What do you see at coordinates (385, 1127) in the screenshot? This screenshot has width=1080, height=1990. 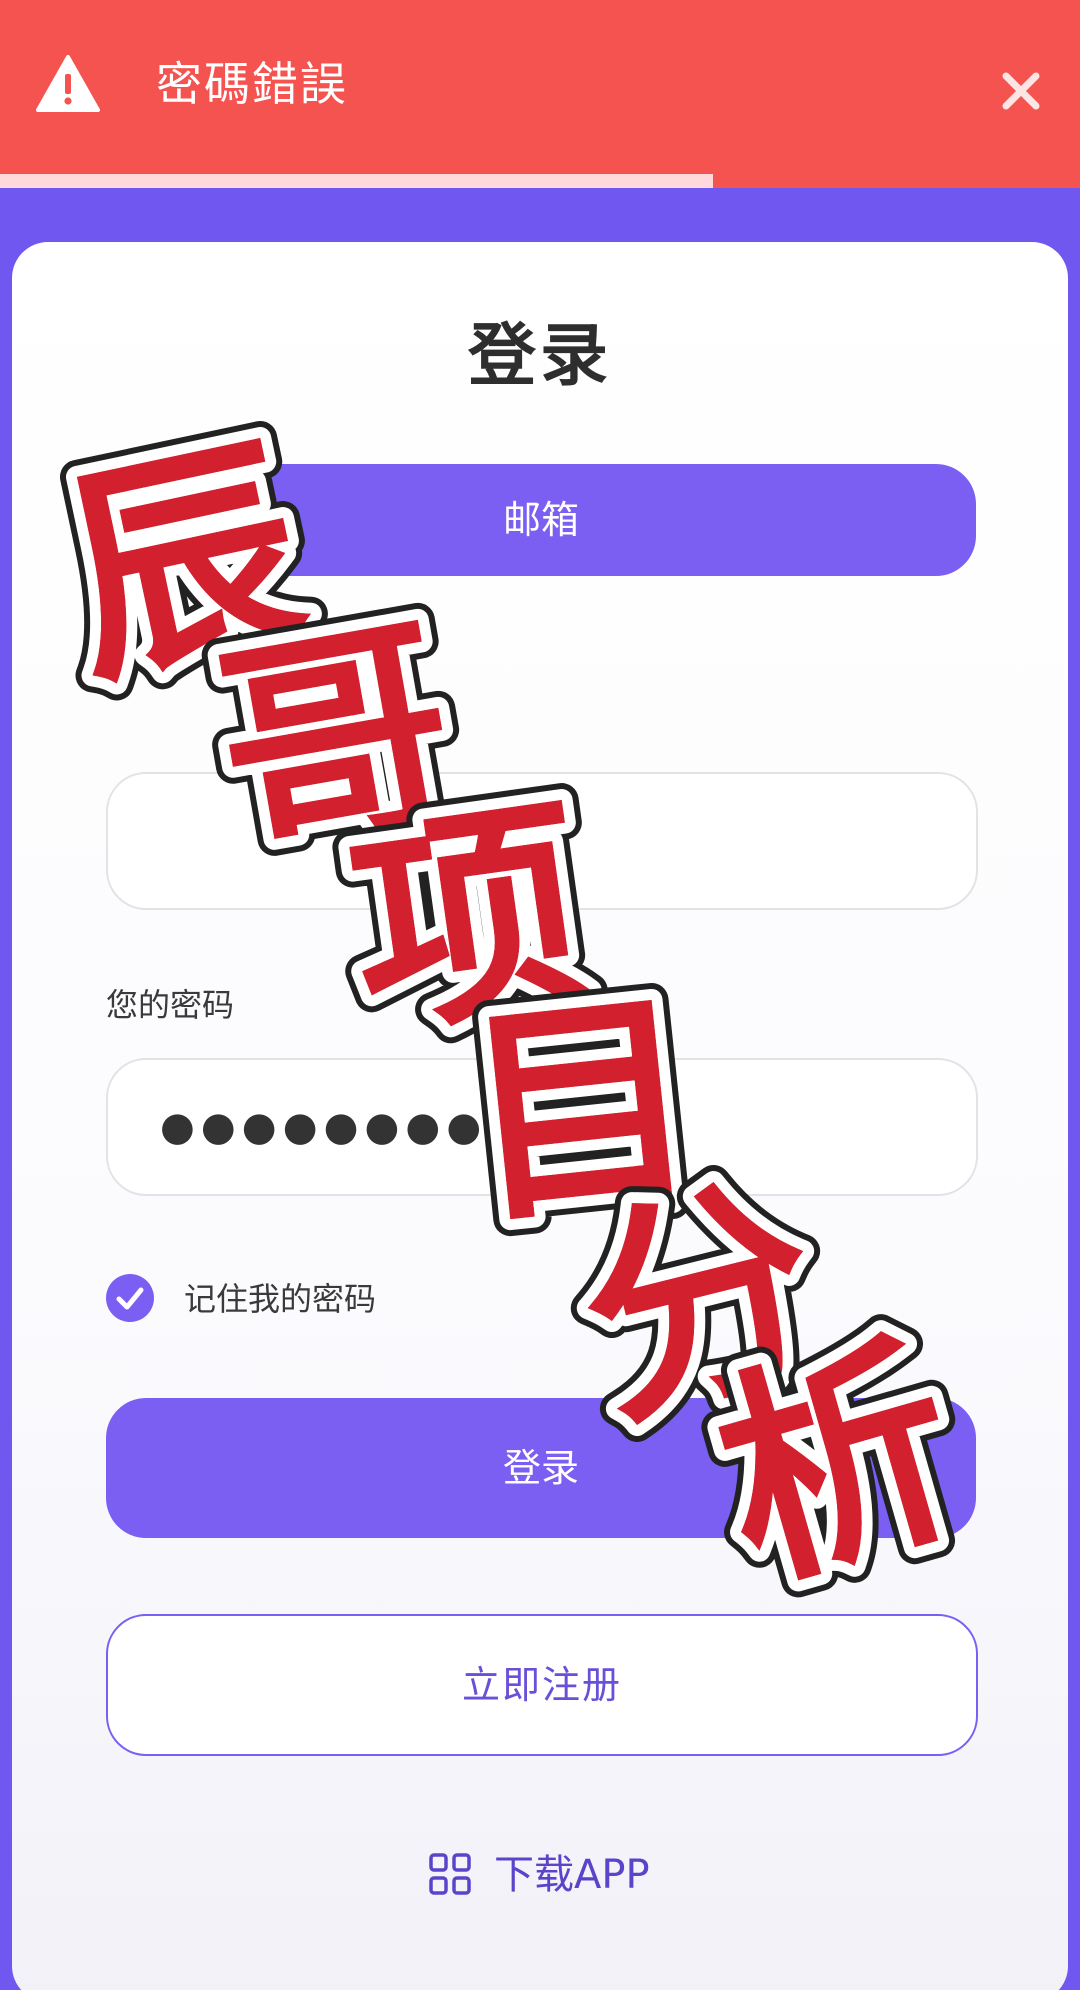 I see `password-value: ●●●●●●●●●●●` at bounding box center [385, 1127].